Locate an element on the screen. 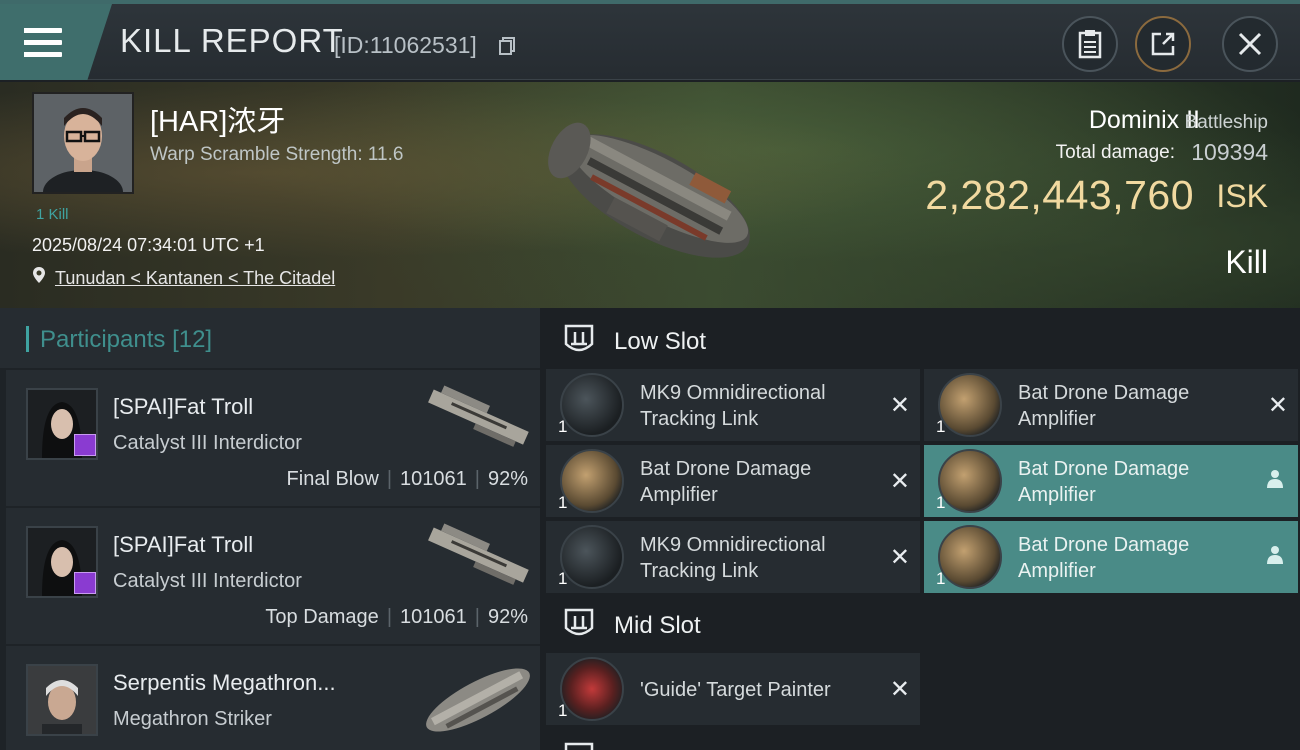  low-slot-header: Low Slot is located at coordinates (923, 340).